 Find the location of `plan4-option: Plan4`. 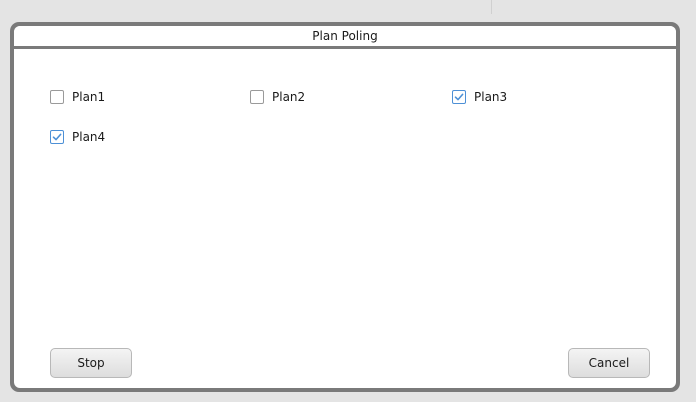

plan4-option: Plan4 is located at coordinates (77, 137).